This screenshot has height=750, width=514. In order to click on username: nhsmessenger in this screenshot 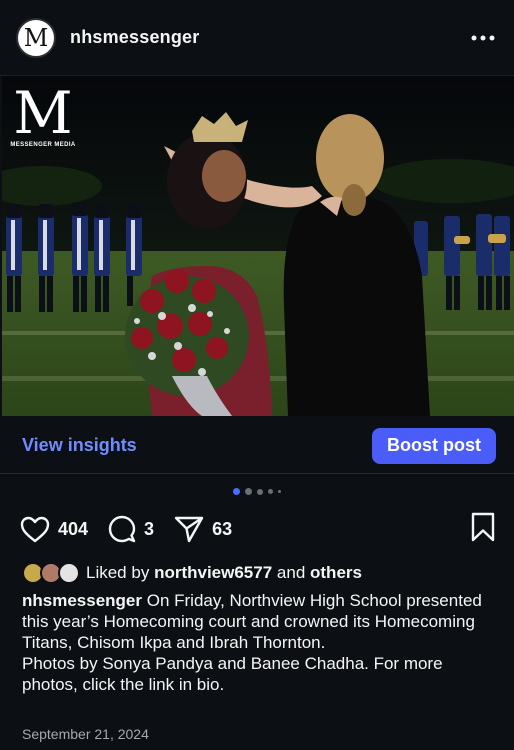, I will do `click(134, 37)`.